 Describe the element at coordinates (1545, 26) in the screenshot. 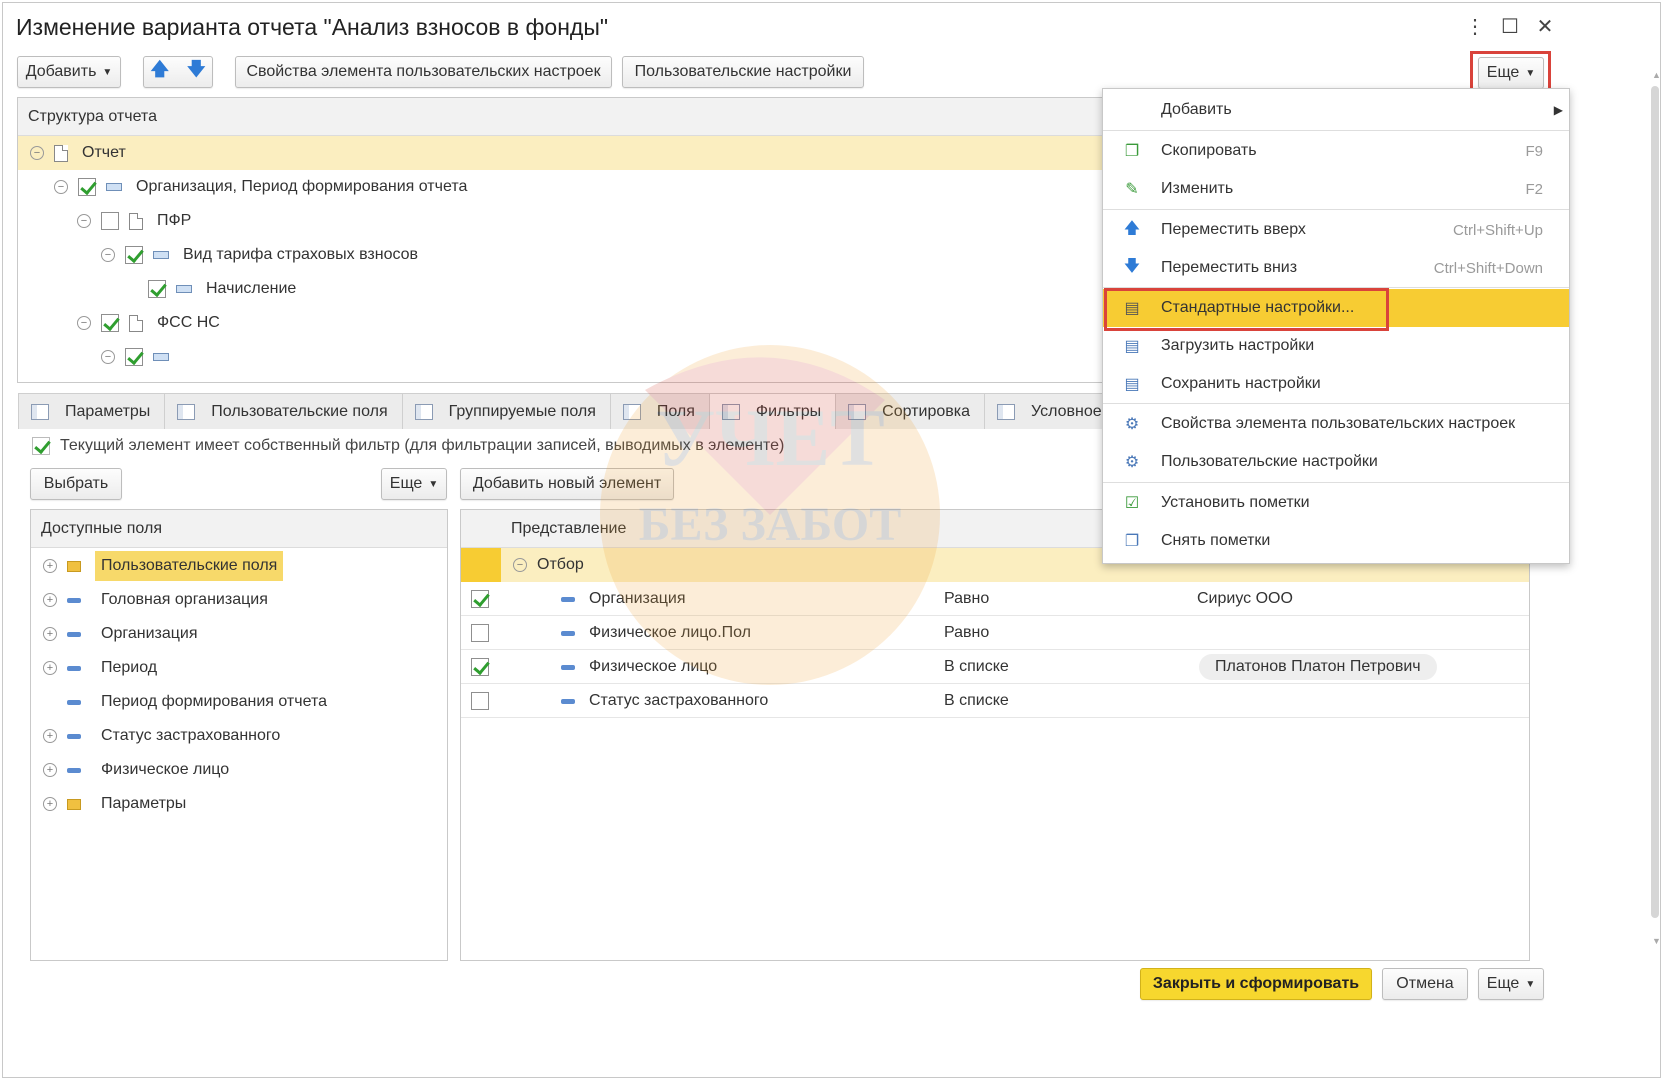

I see `close-icon: ✕` at that location.